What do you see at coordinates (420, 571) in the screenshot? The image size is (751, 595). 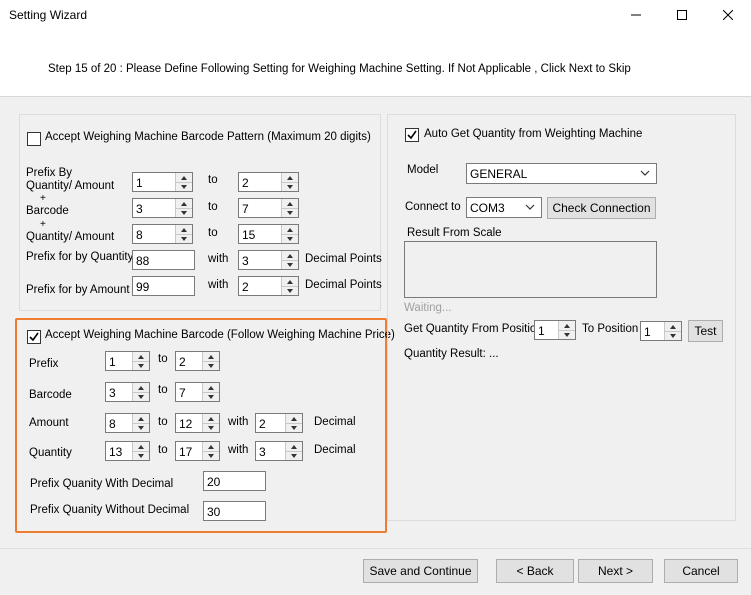 I see `save-continue-button: Save and Continue` at bounding box center [420, 571].